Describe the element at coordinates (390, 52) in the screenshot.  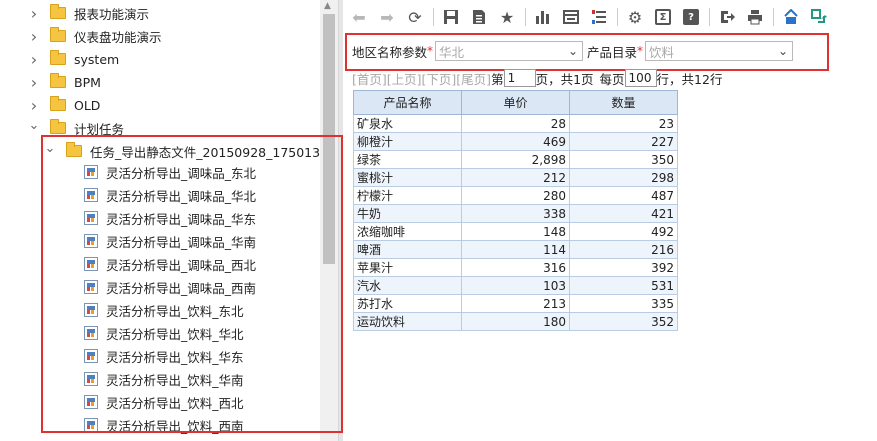
I see `region-param-label: 地区名称参数` at that location.